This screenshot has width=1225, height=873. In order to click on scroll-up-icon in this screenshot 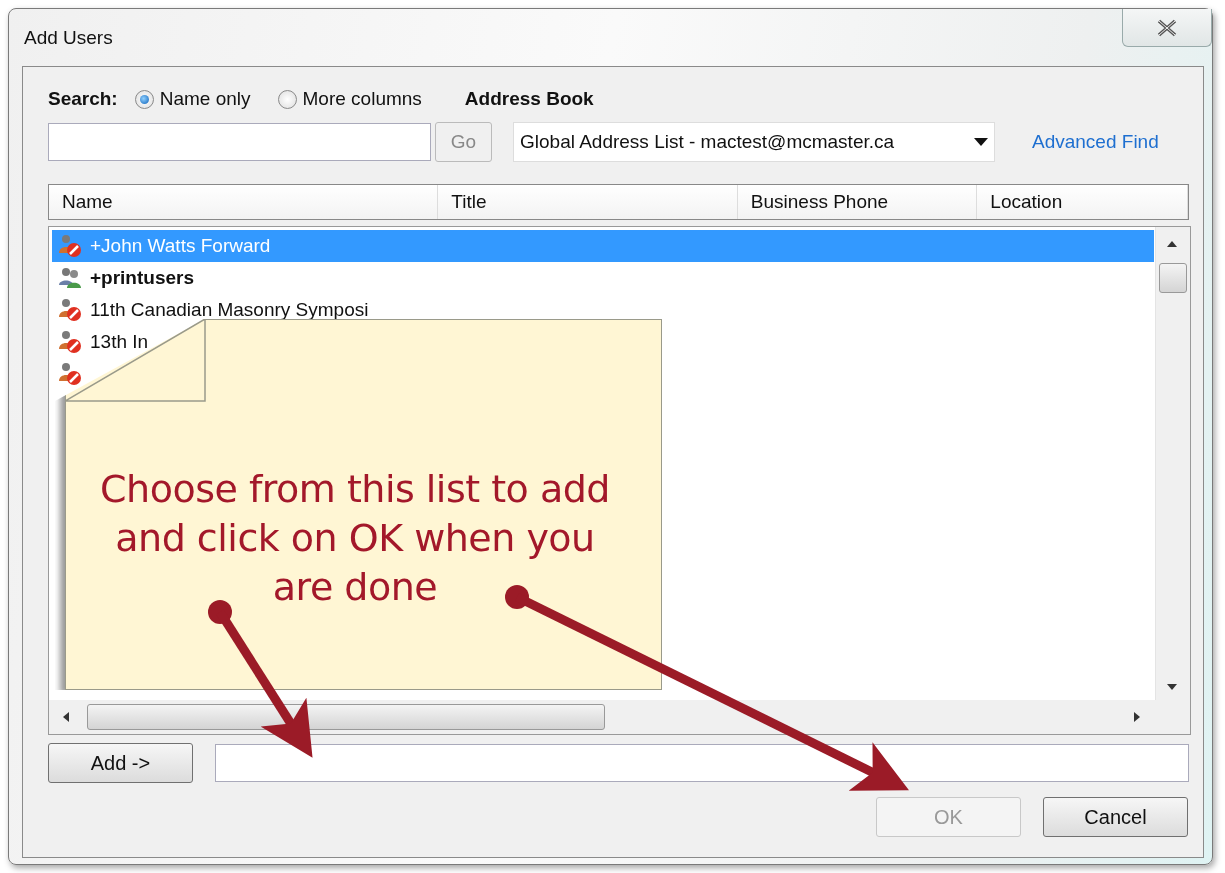, I will do `click(1172, 244)`.